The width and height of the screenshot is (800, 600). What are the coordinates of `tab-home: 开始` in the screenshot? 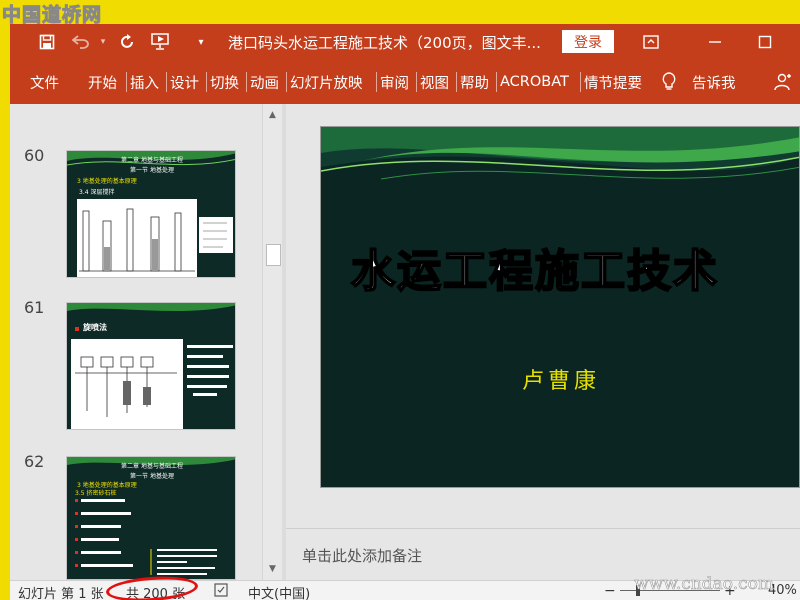 It's located at (102, 82).